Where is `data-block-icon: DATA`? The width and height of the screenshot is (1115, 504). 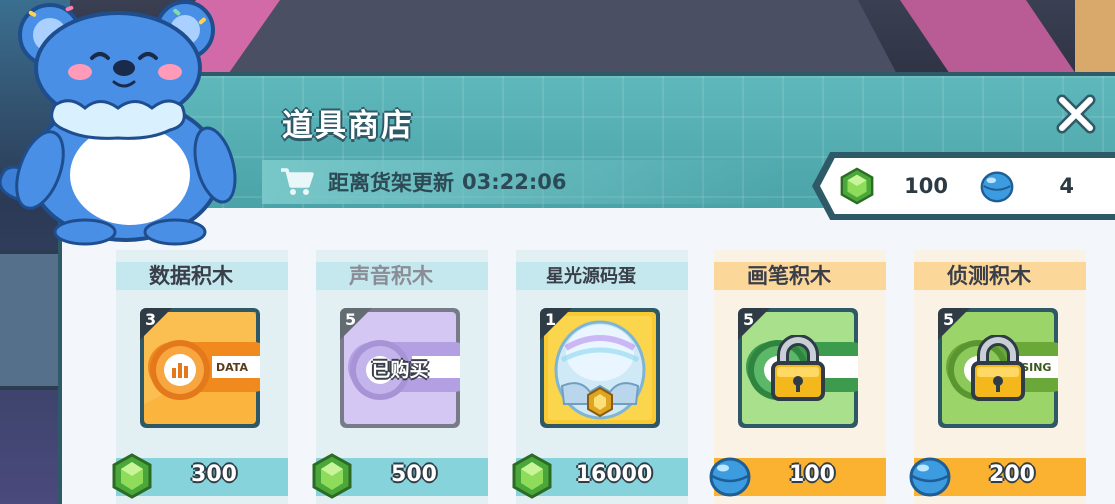
data-block-icon: DATA is located at coordinates (200, 368).